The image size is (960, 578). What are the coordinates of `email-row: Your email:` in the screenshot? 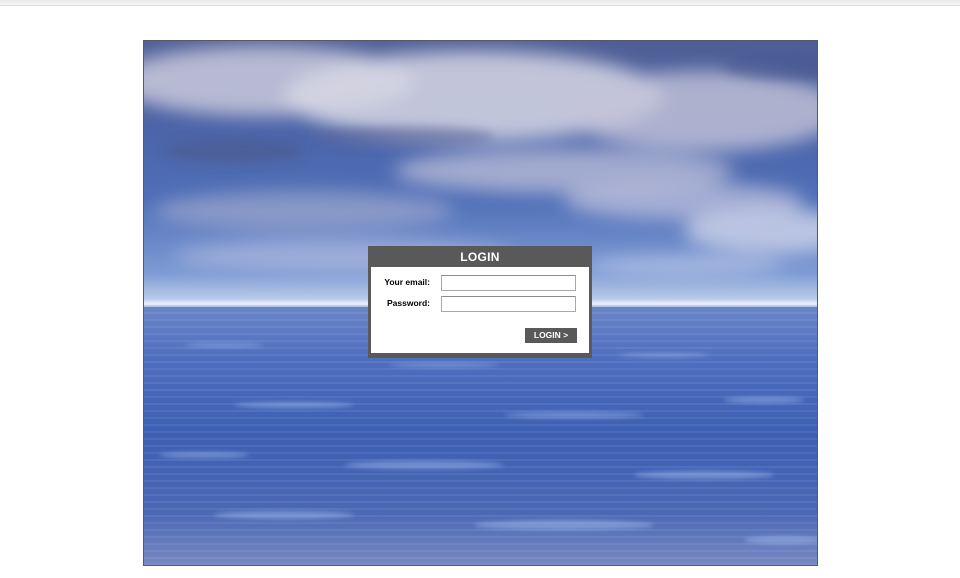 It's located at (480, 283).